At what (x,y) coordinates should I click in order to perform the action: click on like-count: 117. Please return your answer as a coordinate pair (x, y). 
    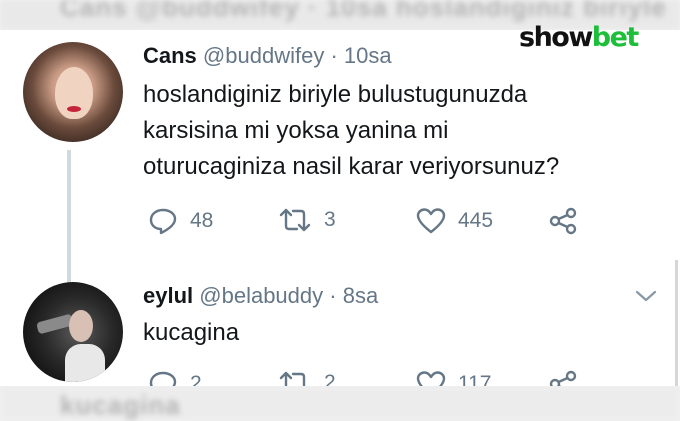
    Looking at the image, I should click on (475, 379).